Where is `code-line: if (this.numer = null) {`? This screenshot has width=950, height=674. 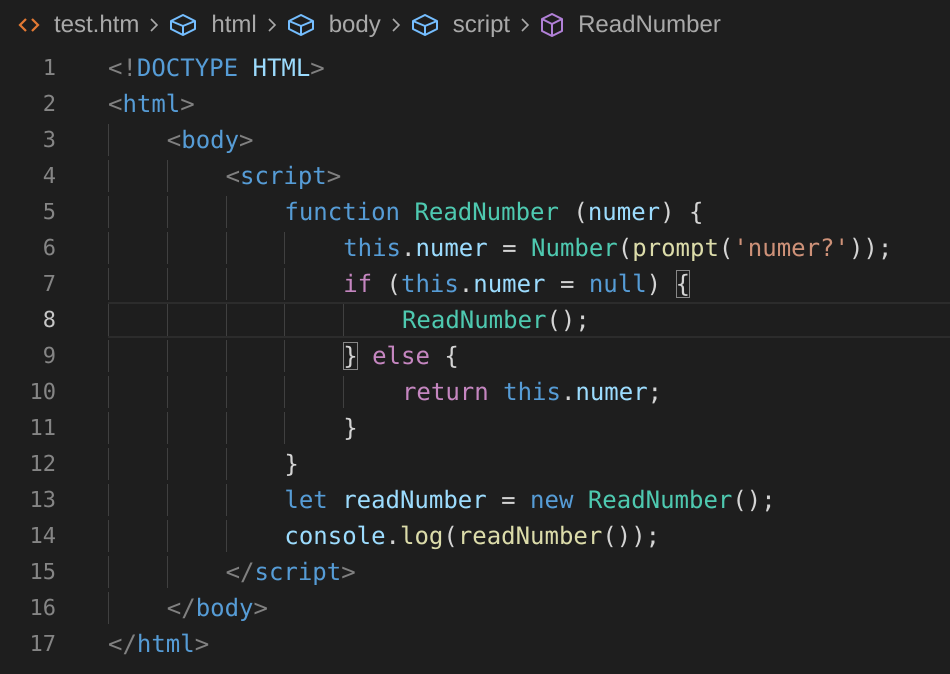 code-line: if (this.numer = null) { is located at coordinates (516, 284).